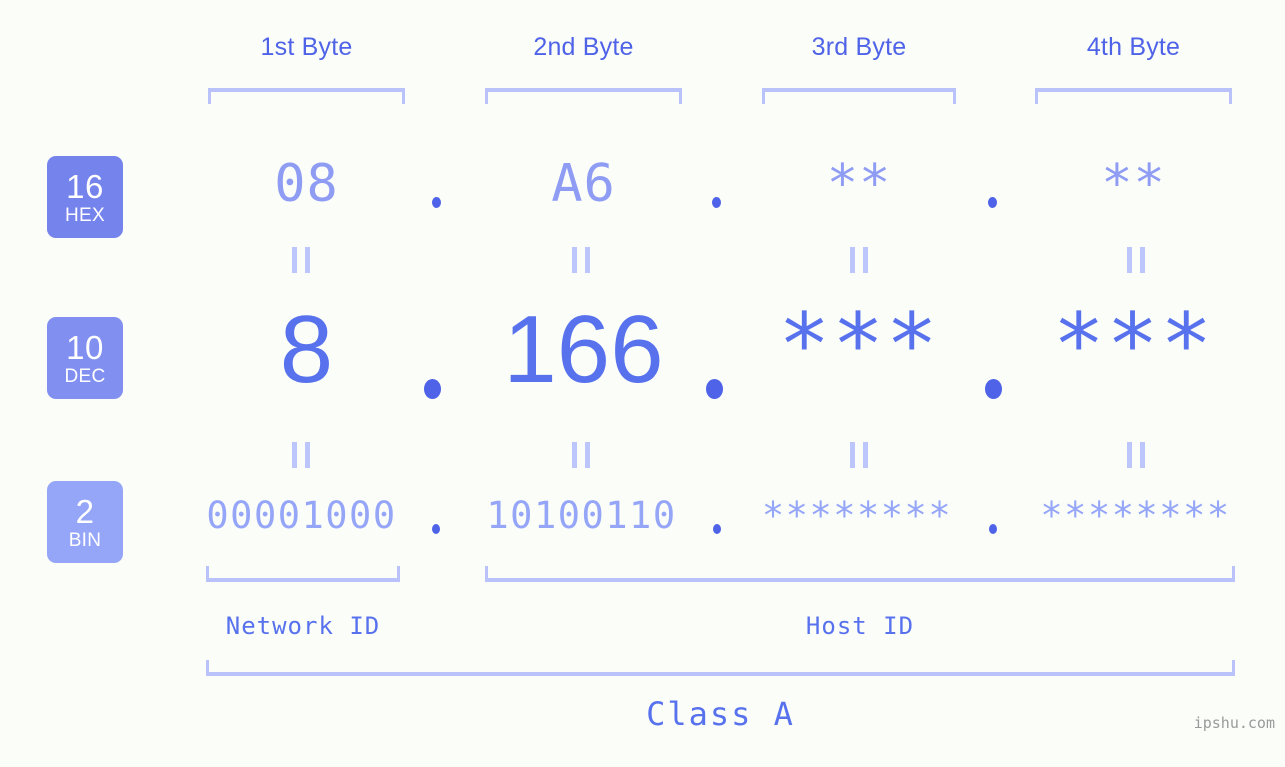 Image resolution: width=1285 pixels, height=767 pixels. I want to click on dec-byte-3: ***, so click(859, 345).